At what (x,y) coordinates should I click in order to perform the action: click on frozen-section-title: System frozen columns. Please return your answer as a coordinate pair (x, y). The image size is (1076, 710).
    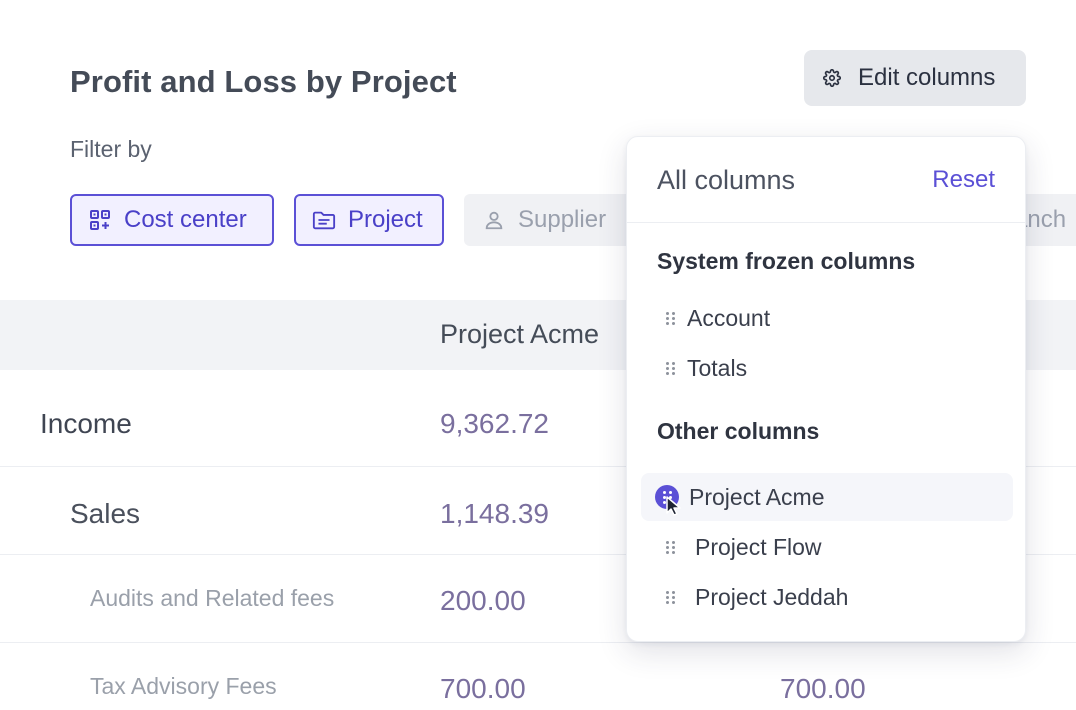
    Looking at the image, I should click on (786, 261).